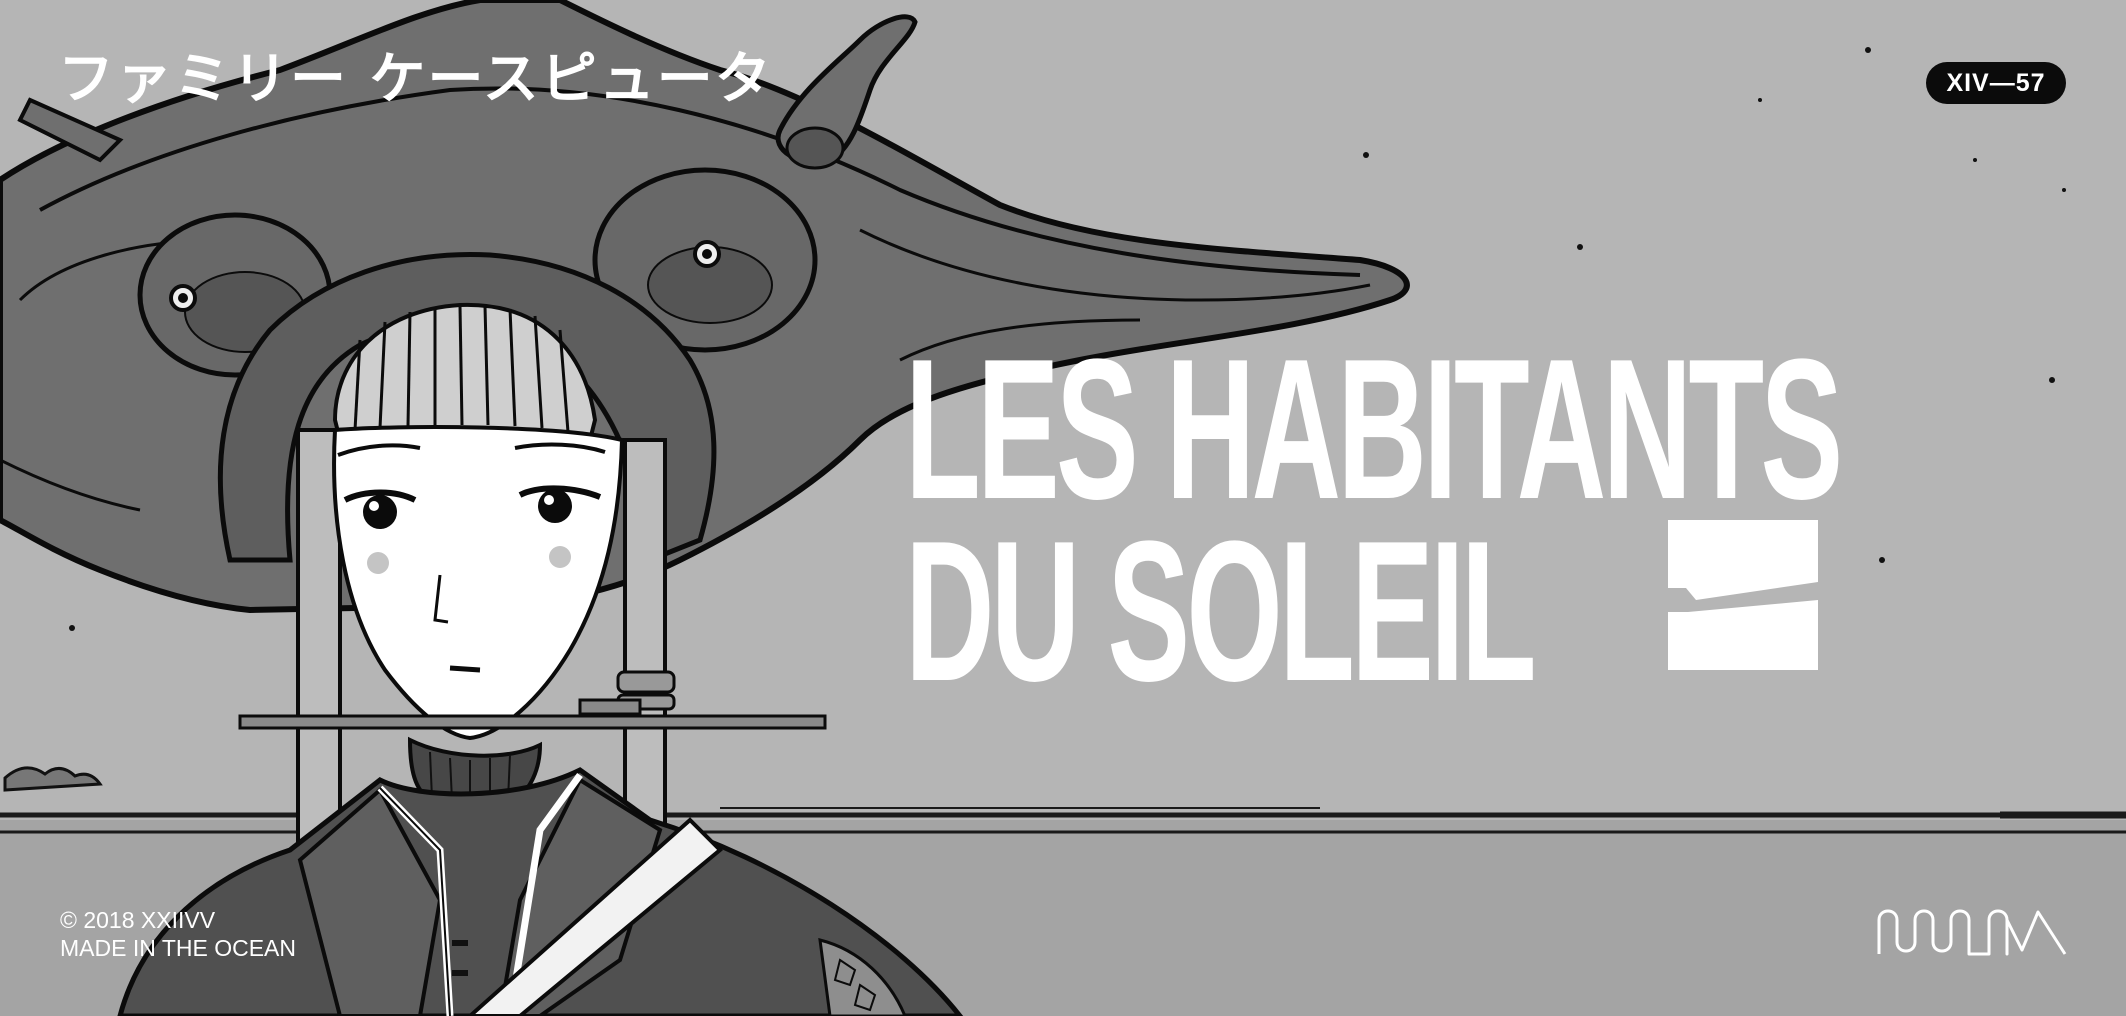  What do you see at coordinates (178, 948) in the screenshot?
I see `tagline-text: MADE IN THE OCEAN` at bounding box center [178, 948].